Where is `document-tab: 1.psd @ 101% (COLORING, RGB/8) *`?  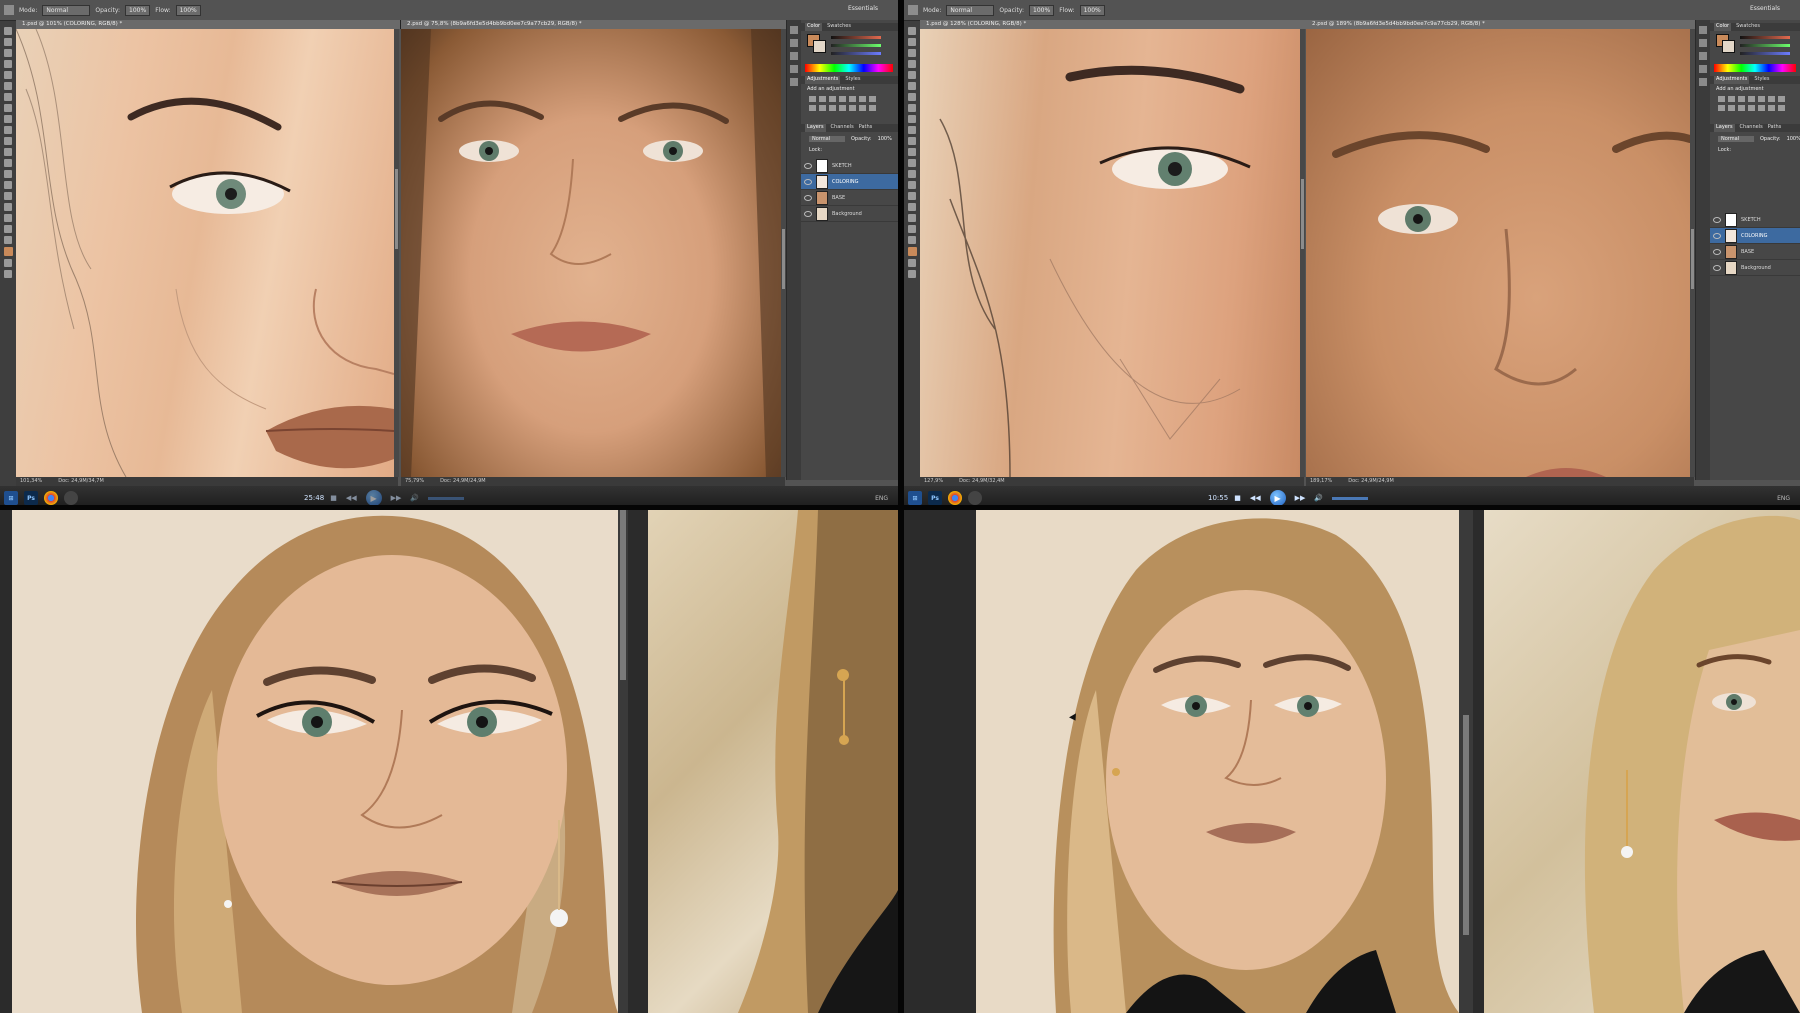 document-tab: 1.psd @ 101% (COLORING, RGB/8) * is located at coordinates (208, 24).